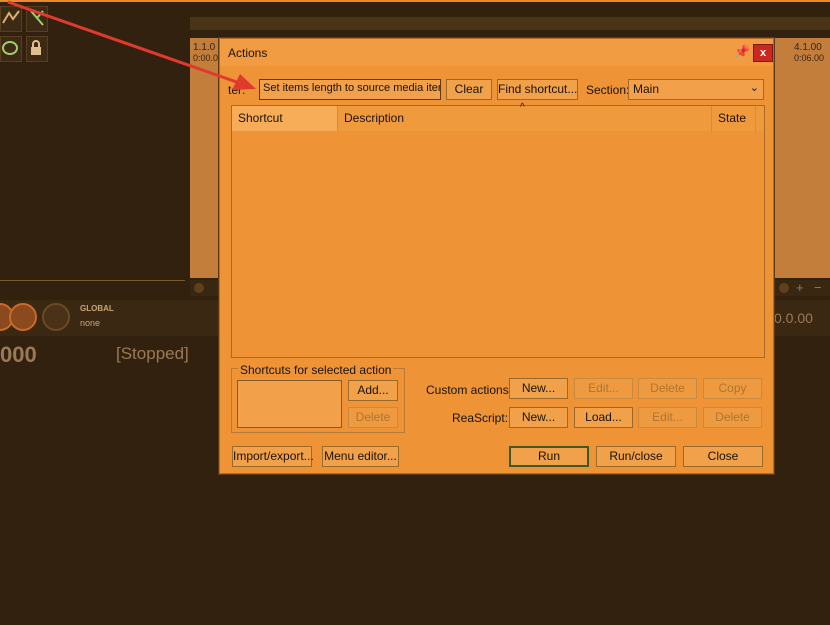 This screenshot has width=830, height=625. What do you see at coordinates (131, 45) in the screenshot?
I see `annotation-arrow-icon` at bounding box center [131, 45].